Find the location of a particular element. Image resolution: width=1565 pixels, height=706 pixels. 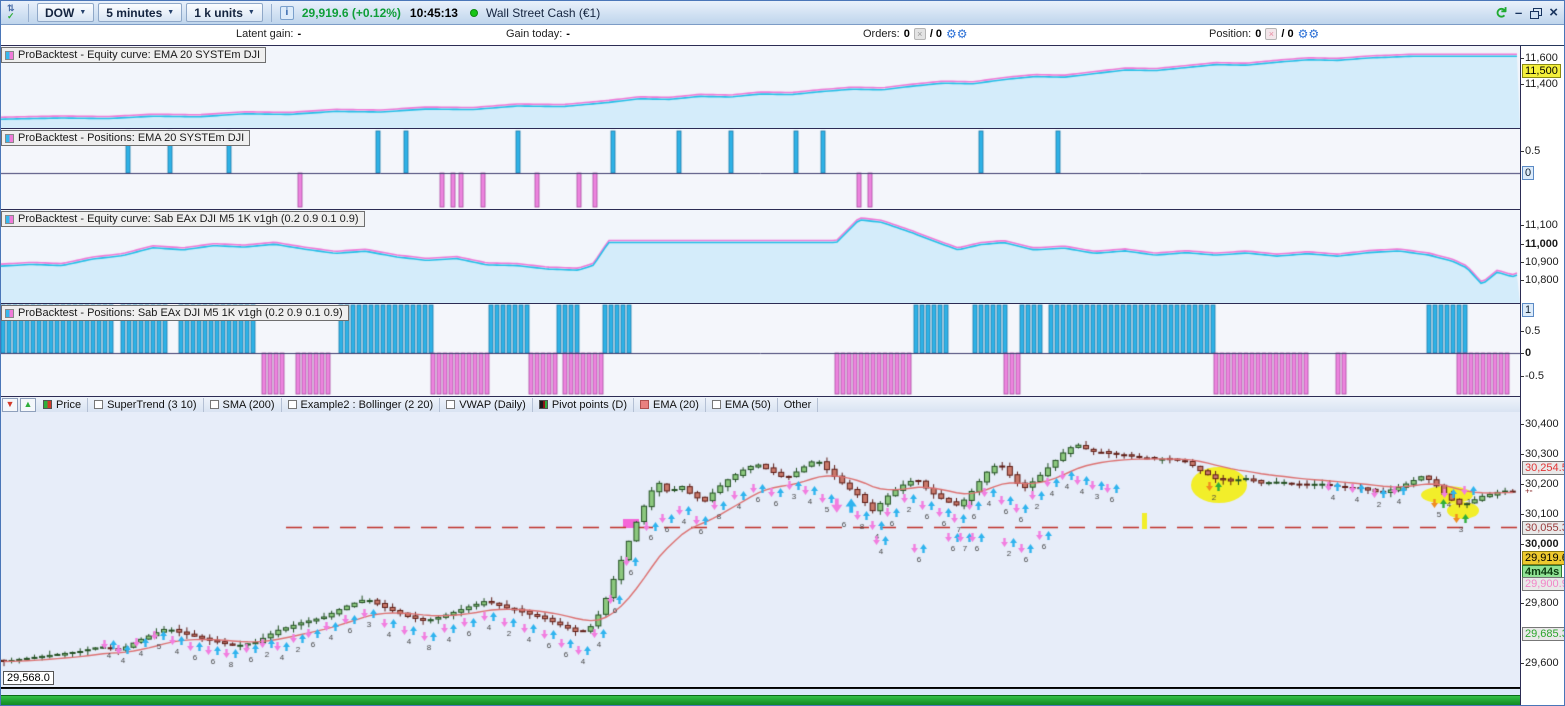

legend-item-label: Other is located at coordinates (797, 404).